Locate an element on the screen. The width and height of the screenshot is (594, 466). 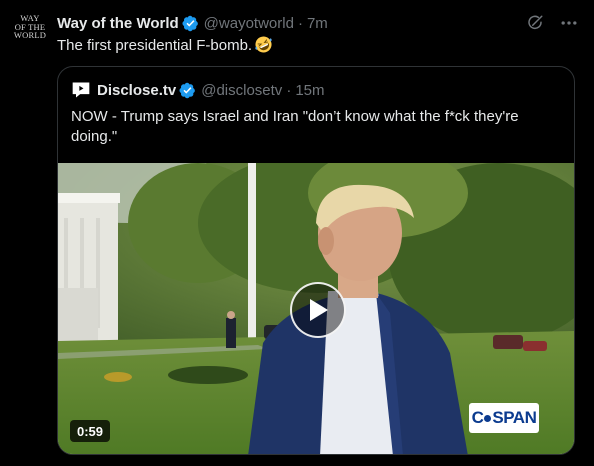
grok-button is located at coordinates (535, 23).